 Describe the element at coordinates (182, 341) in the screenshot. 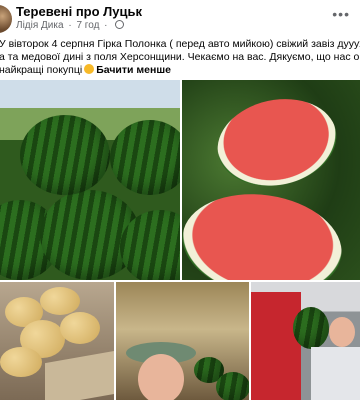

I see `photo-seller-woman` at that location.